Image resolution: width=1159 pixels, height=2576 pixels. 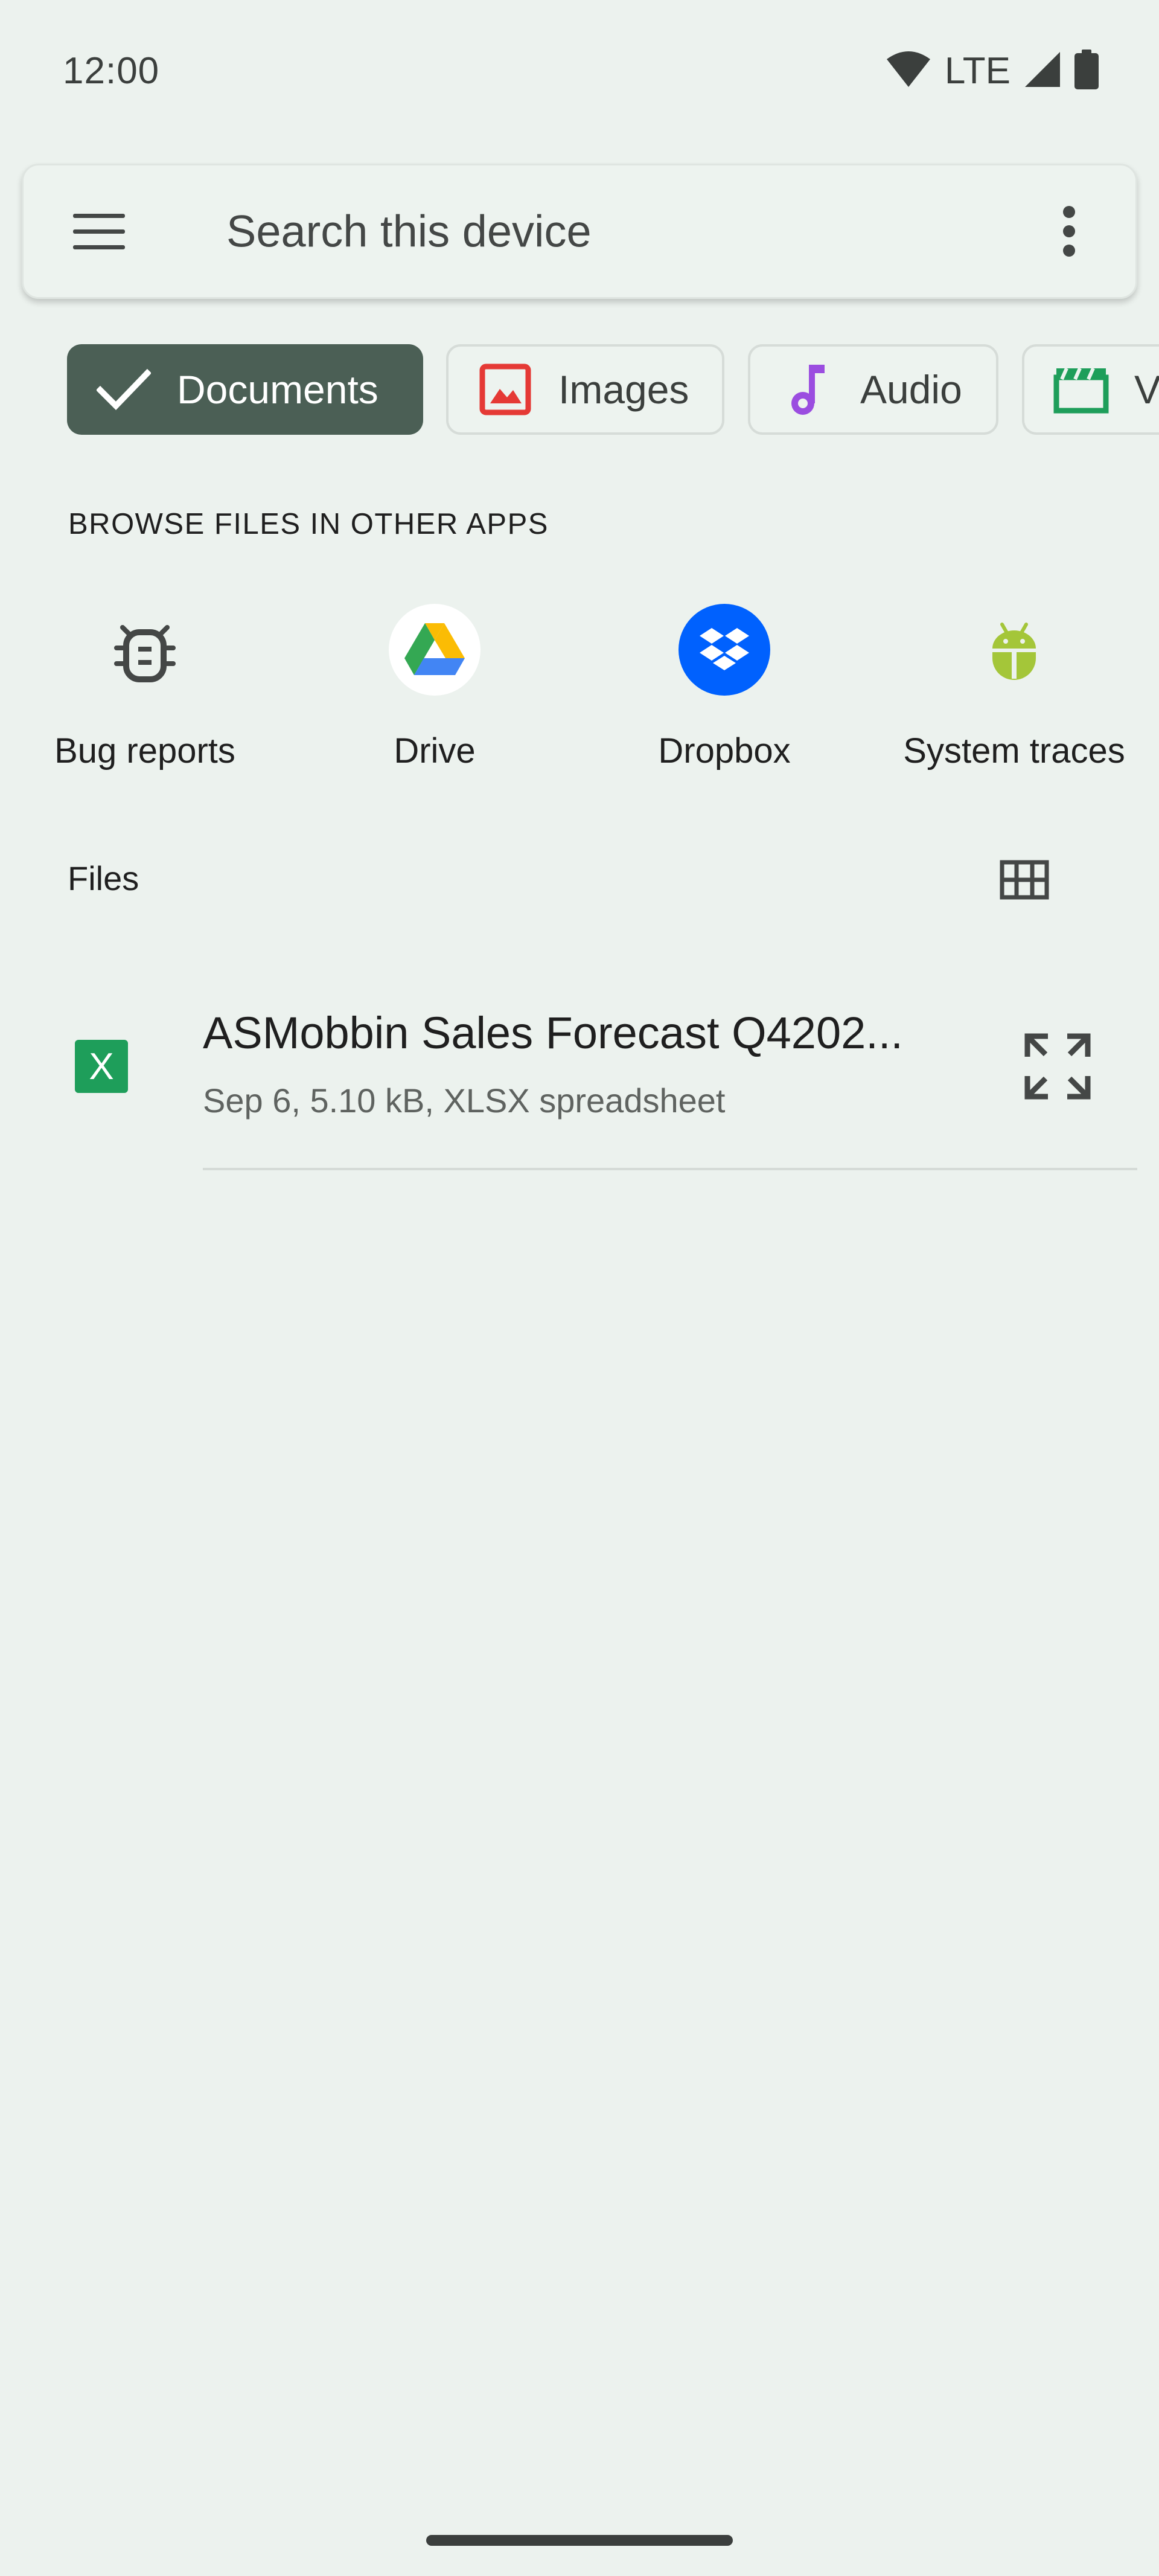 I want to click on app-label: System traces, so click(x=1014, y=751).